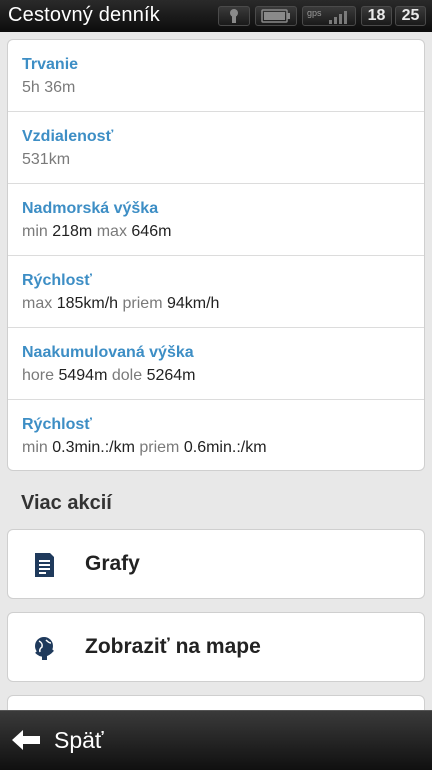 This screenshot has width=432, height=770. I want to click on stat-number: 0.6min.:/km, so click(225, 447).